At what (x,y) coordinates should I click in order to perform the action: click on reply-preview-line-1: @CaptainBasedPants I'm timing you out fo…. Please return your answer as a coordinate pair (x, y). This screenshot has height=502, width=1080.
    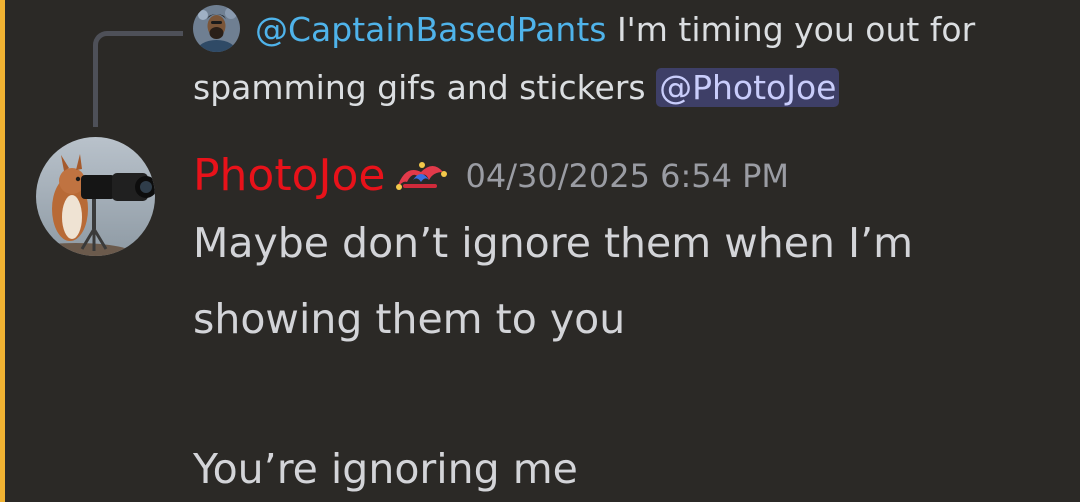
    Looking at the image, I should click on (615, 30).